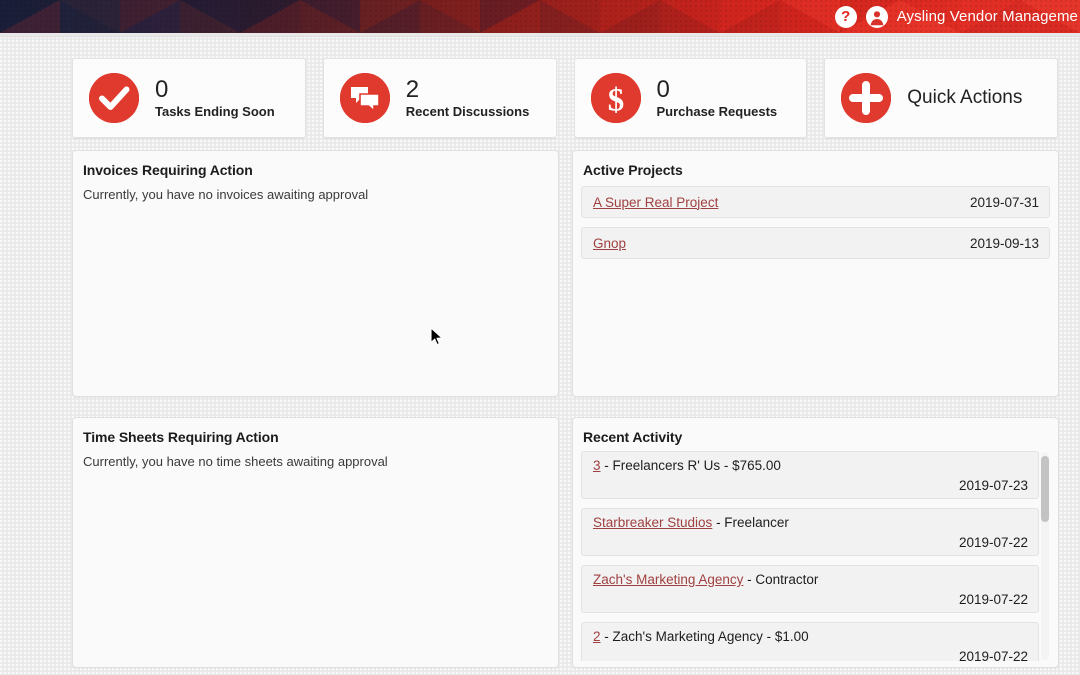 This screenshot has height=675, width=1080. What do you see at coordinates (540, 16) in the screenshot?
I see `app-header: ? Aysling Vendor Manageme` at bounding box center [540, 16].